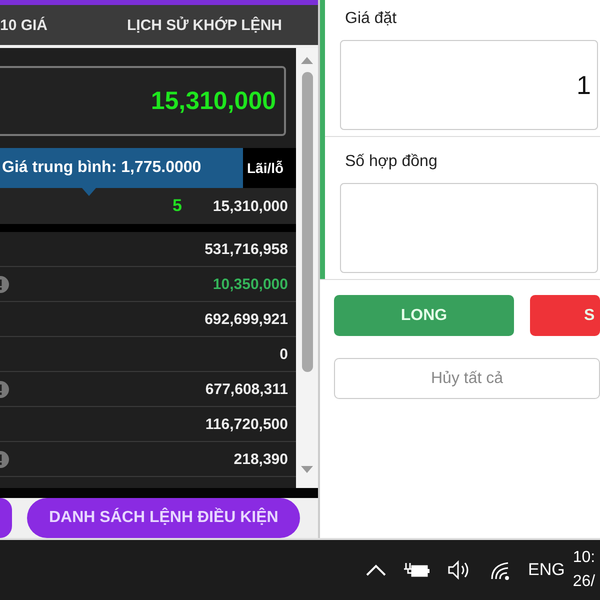 The width and height of the screenshot is (600, 600). I want to click on cancel-all-button: Hủy tất cả, so click(467, 378).